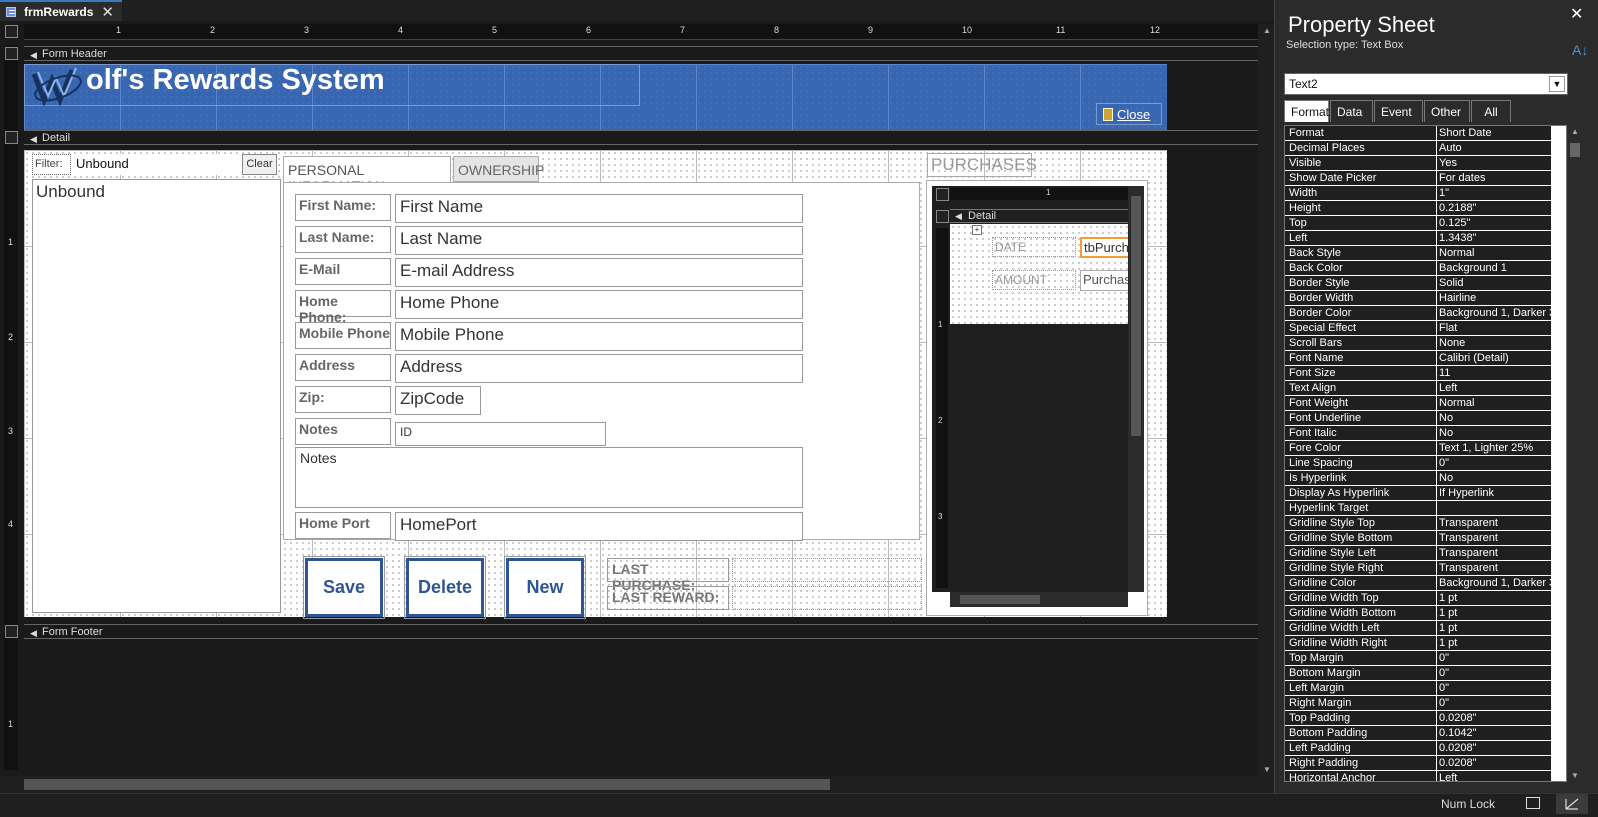 This screenshot has height=817, width=1598. Describe the element at coordinates (827, 598) in the screenshot. I see `last-reward-field` at that location.